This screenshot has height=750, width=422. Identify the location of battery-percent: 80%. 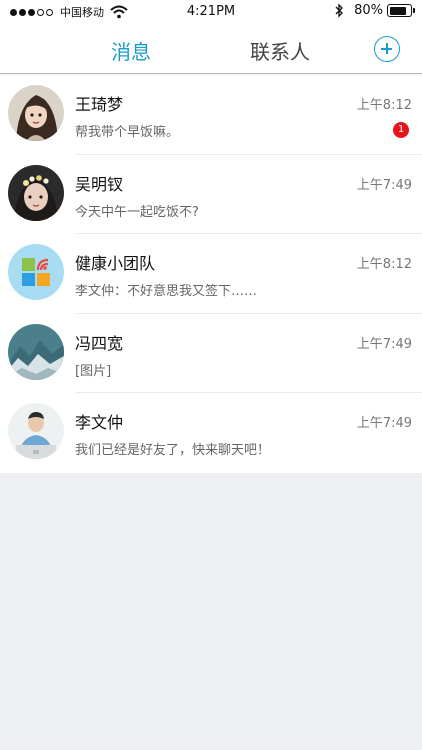
(368, 10).